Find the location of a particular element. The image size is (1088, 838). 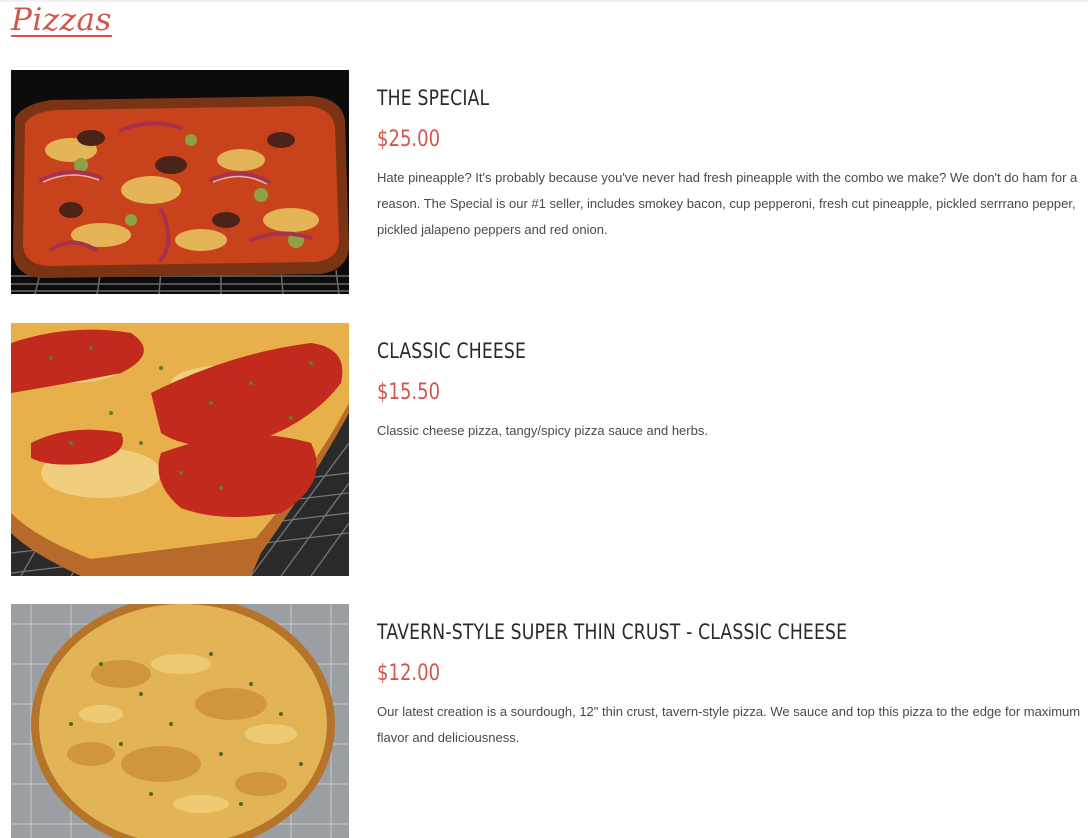

item-price: $25.00 is located at coordinates (409, 139).